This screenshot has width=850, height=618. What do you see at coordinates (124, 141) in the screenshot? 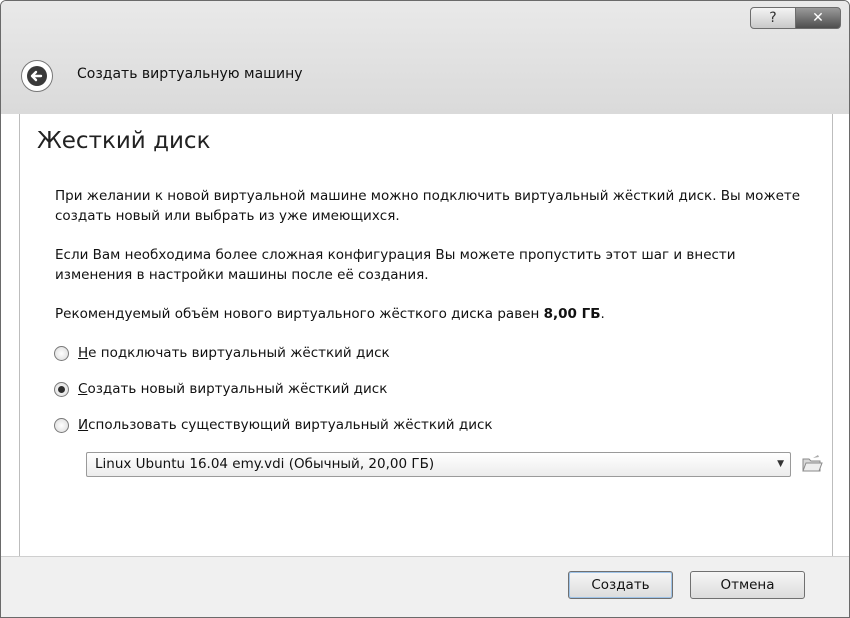
I see `page-heading: Жесткий диск` at bounding box center [124, 141].